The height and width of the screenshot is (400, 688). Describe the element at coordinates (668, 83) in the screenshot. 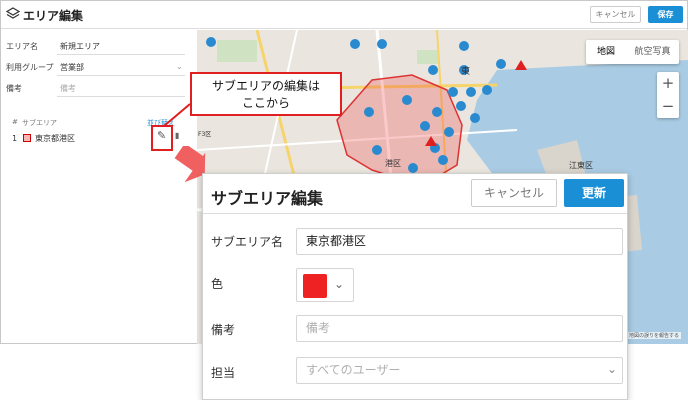

I see `zoom-in-button: +` at that location.